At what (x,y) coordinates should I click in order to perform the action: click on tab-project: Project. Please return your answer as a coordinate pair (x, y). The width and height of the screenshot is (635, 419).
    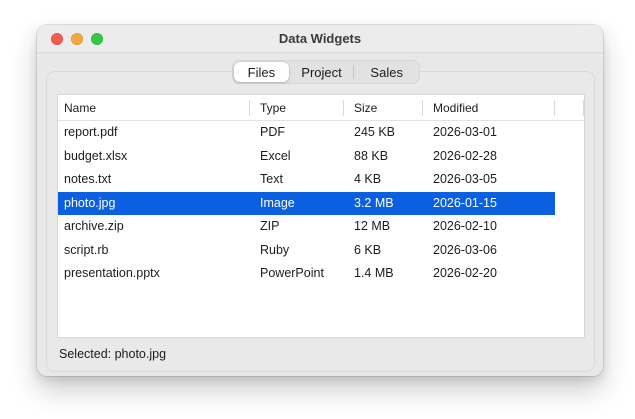
    Looking at the image, I should click on (322, 72).